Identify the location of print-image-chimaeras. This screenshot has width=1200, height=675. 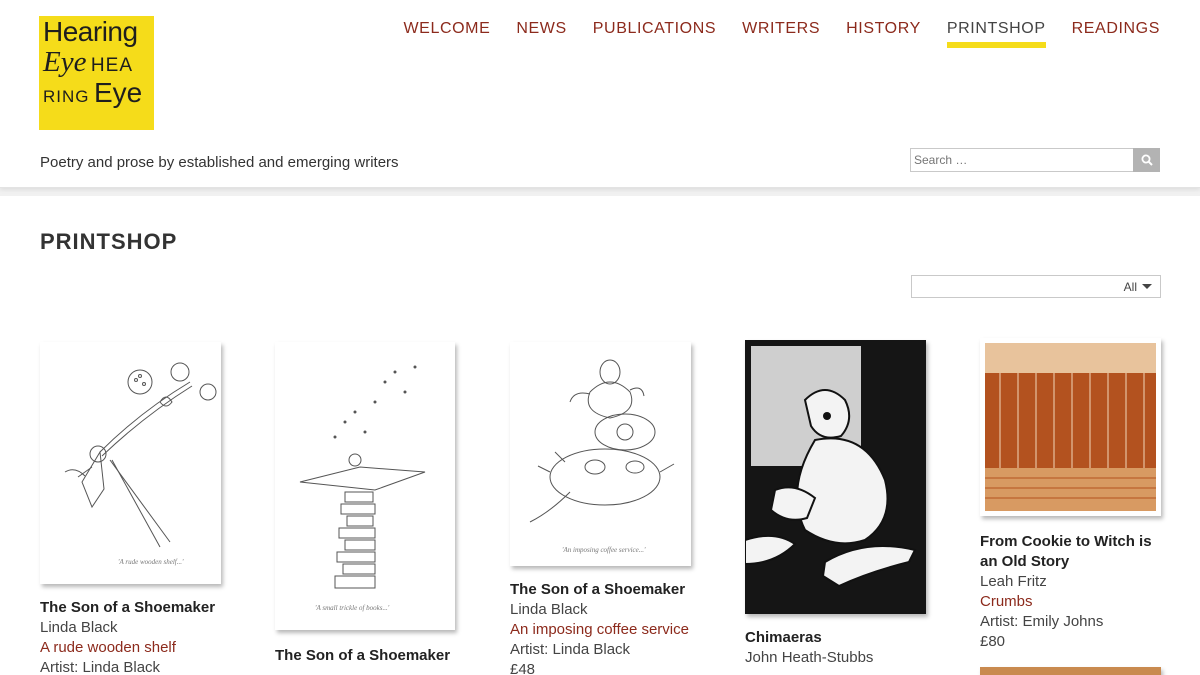
(835, 477).